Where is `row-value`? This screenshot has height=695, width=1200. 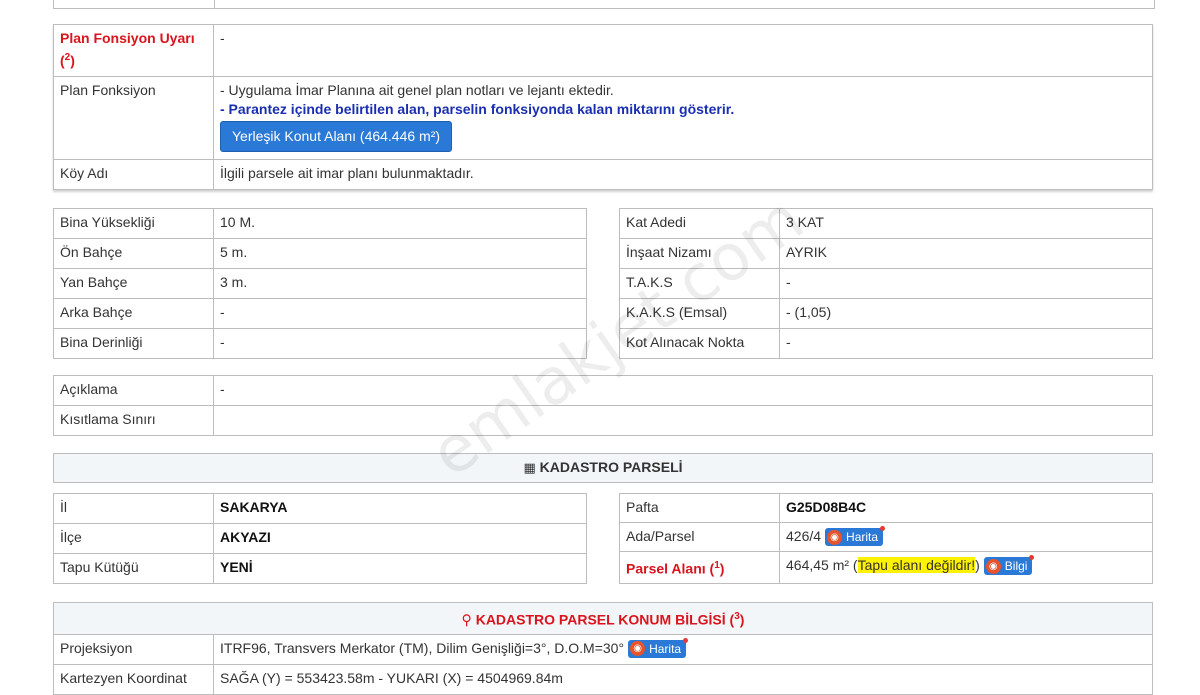 row-value is located at coordinates (683, 420).